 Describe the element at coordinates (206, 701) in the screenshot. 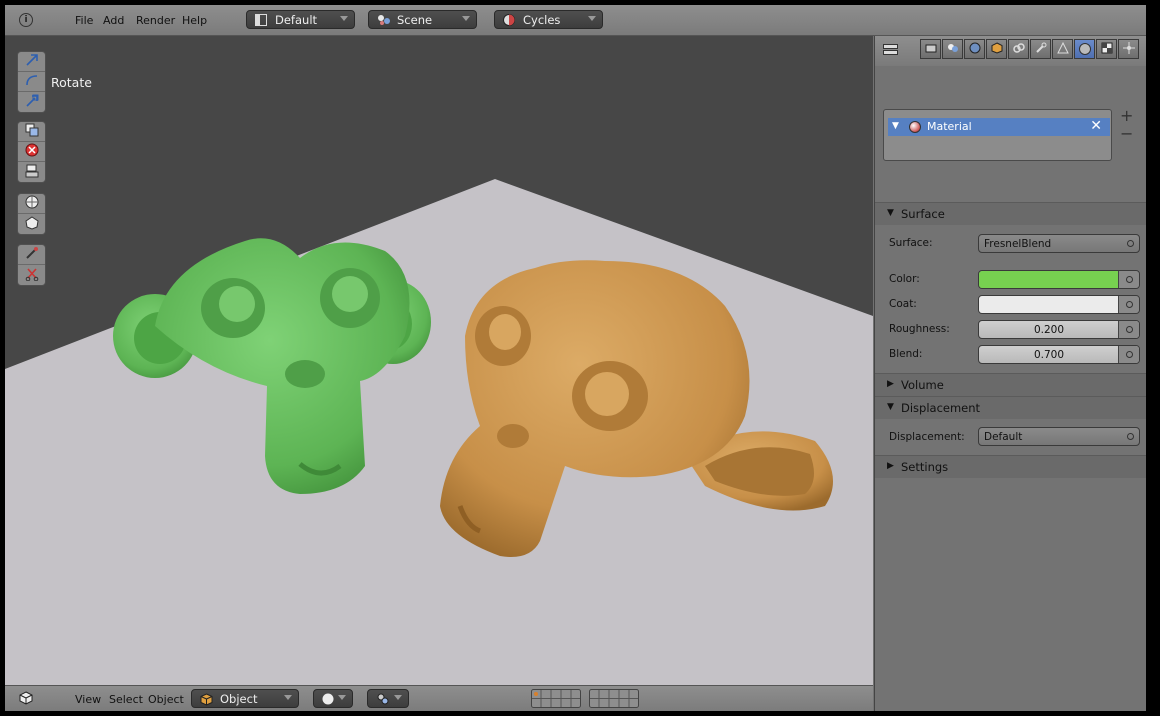

I see `cube-icon` at that location.